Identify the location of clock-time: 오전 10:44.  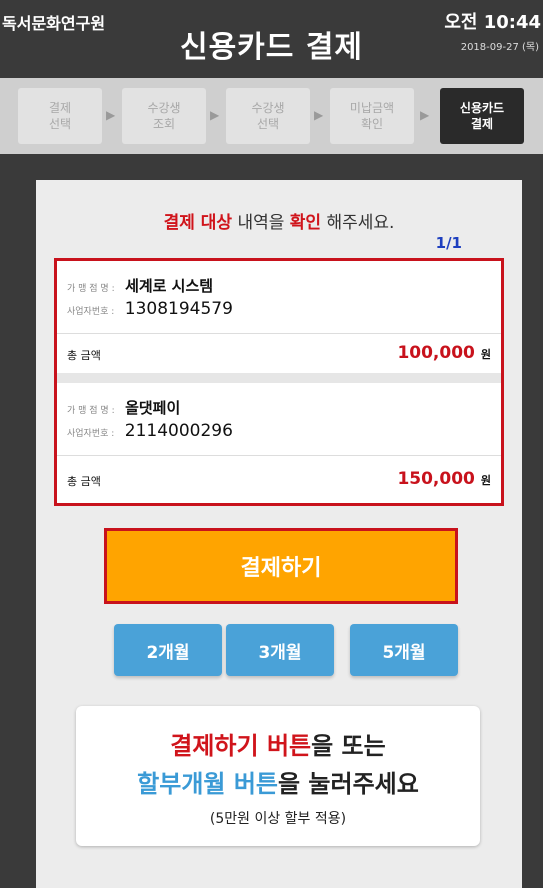
(492, 22).